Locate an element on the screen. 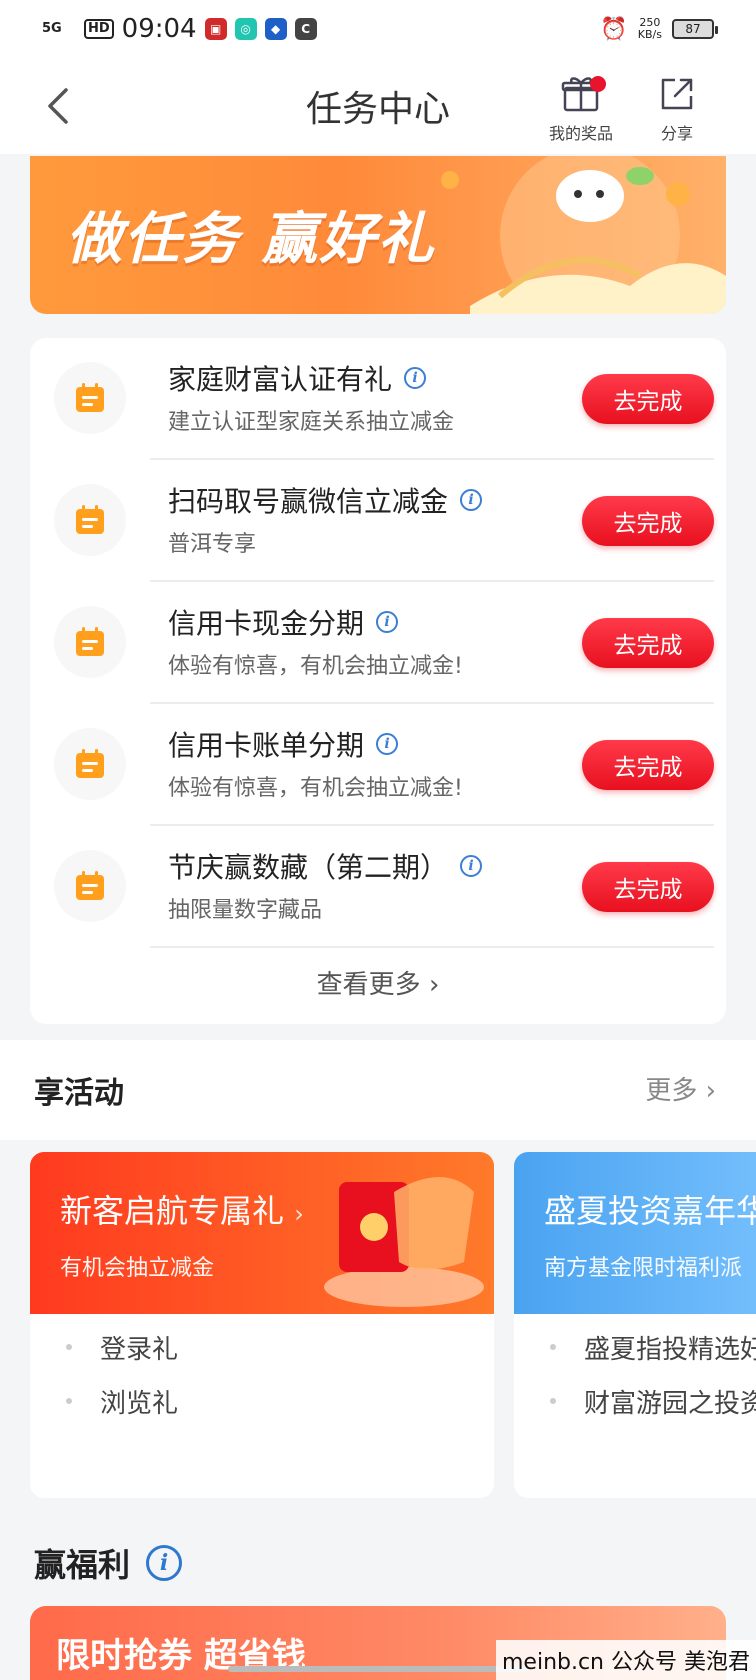  network-speed: 250 KB/s is located at coordinates (650, 29).